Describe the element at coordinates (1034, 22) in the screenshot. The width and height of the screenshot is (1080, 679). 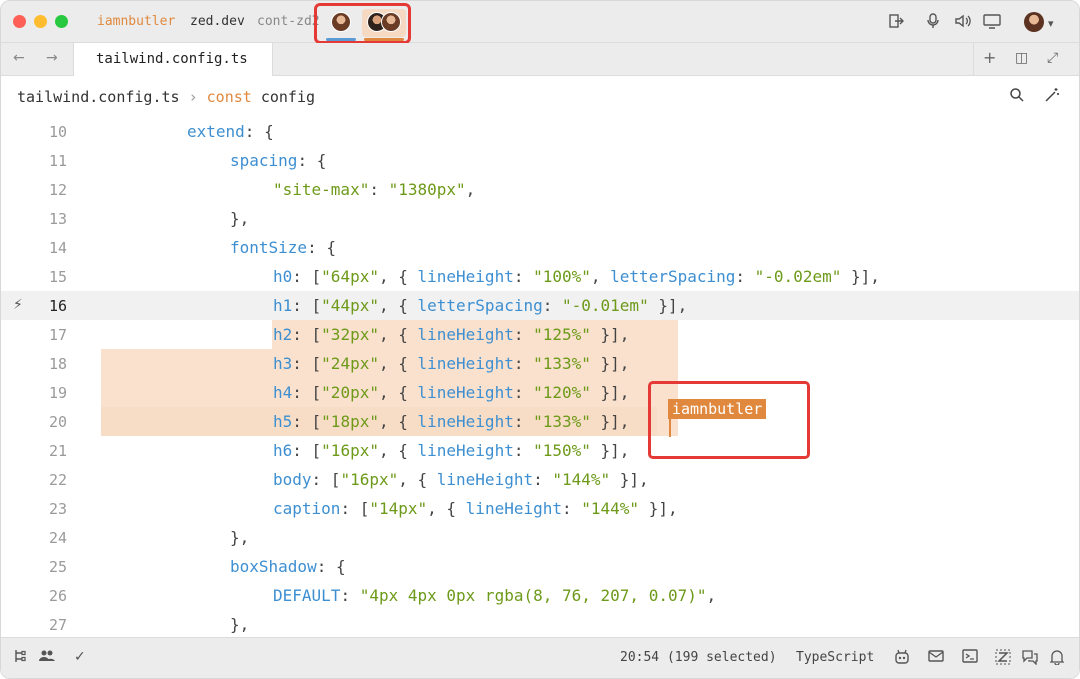
I see `user-menu-avatar` at that location.